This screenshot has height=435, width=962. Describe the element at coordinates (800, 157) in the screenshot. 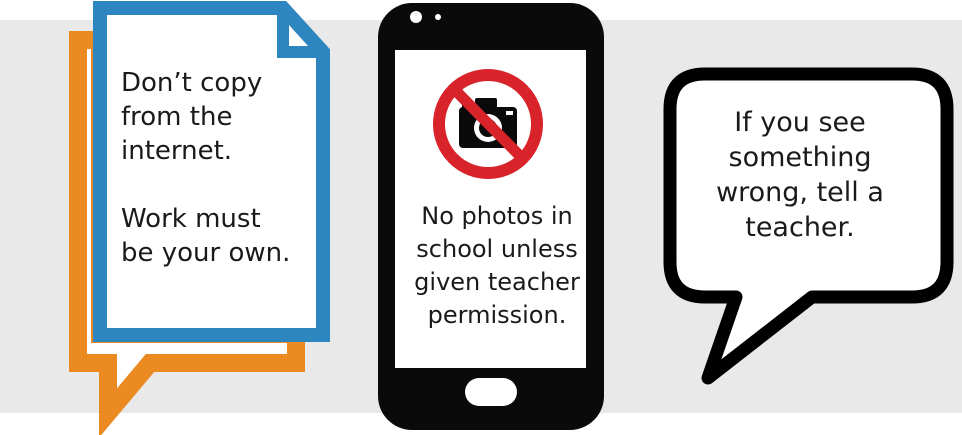

I see `bubble-line: something` at that location.